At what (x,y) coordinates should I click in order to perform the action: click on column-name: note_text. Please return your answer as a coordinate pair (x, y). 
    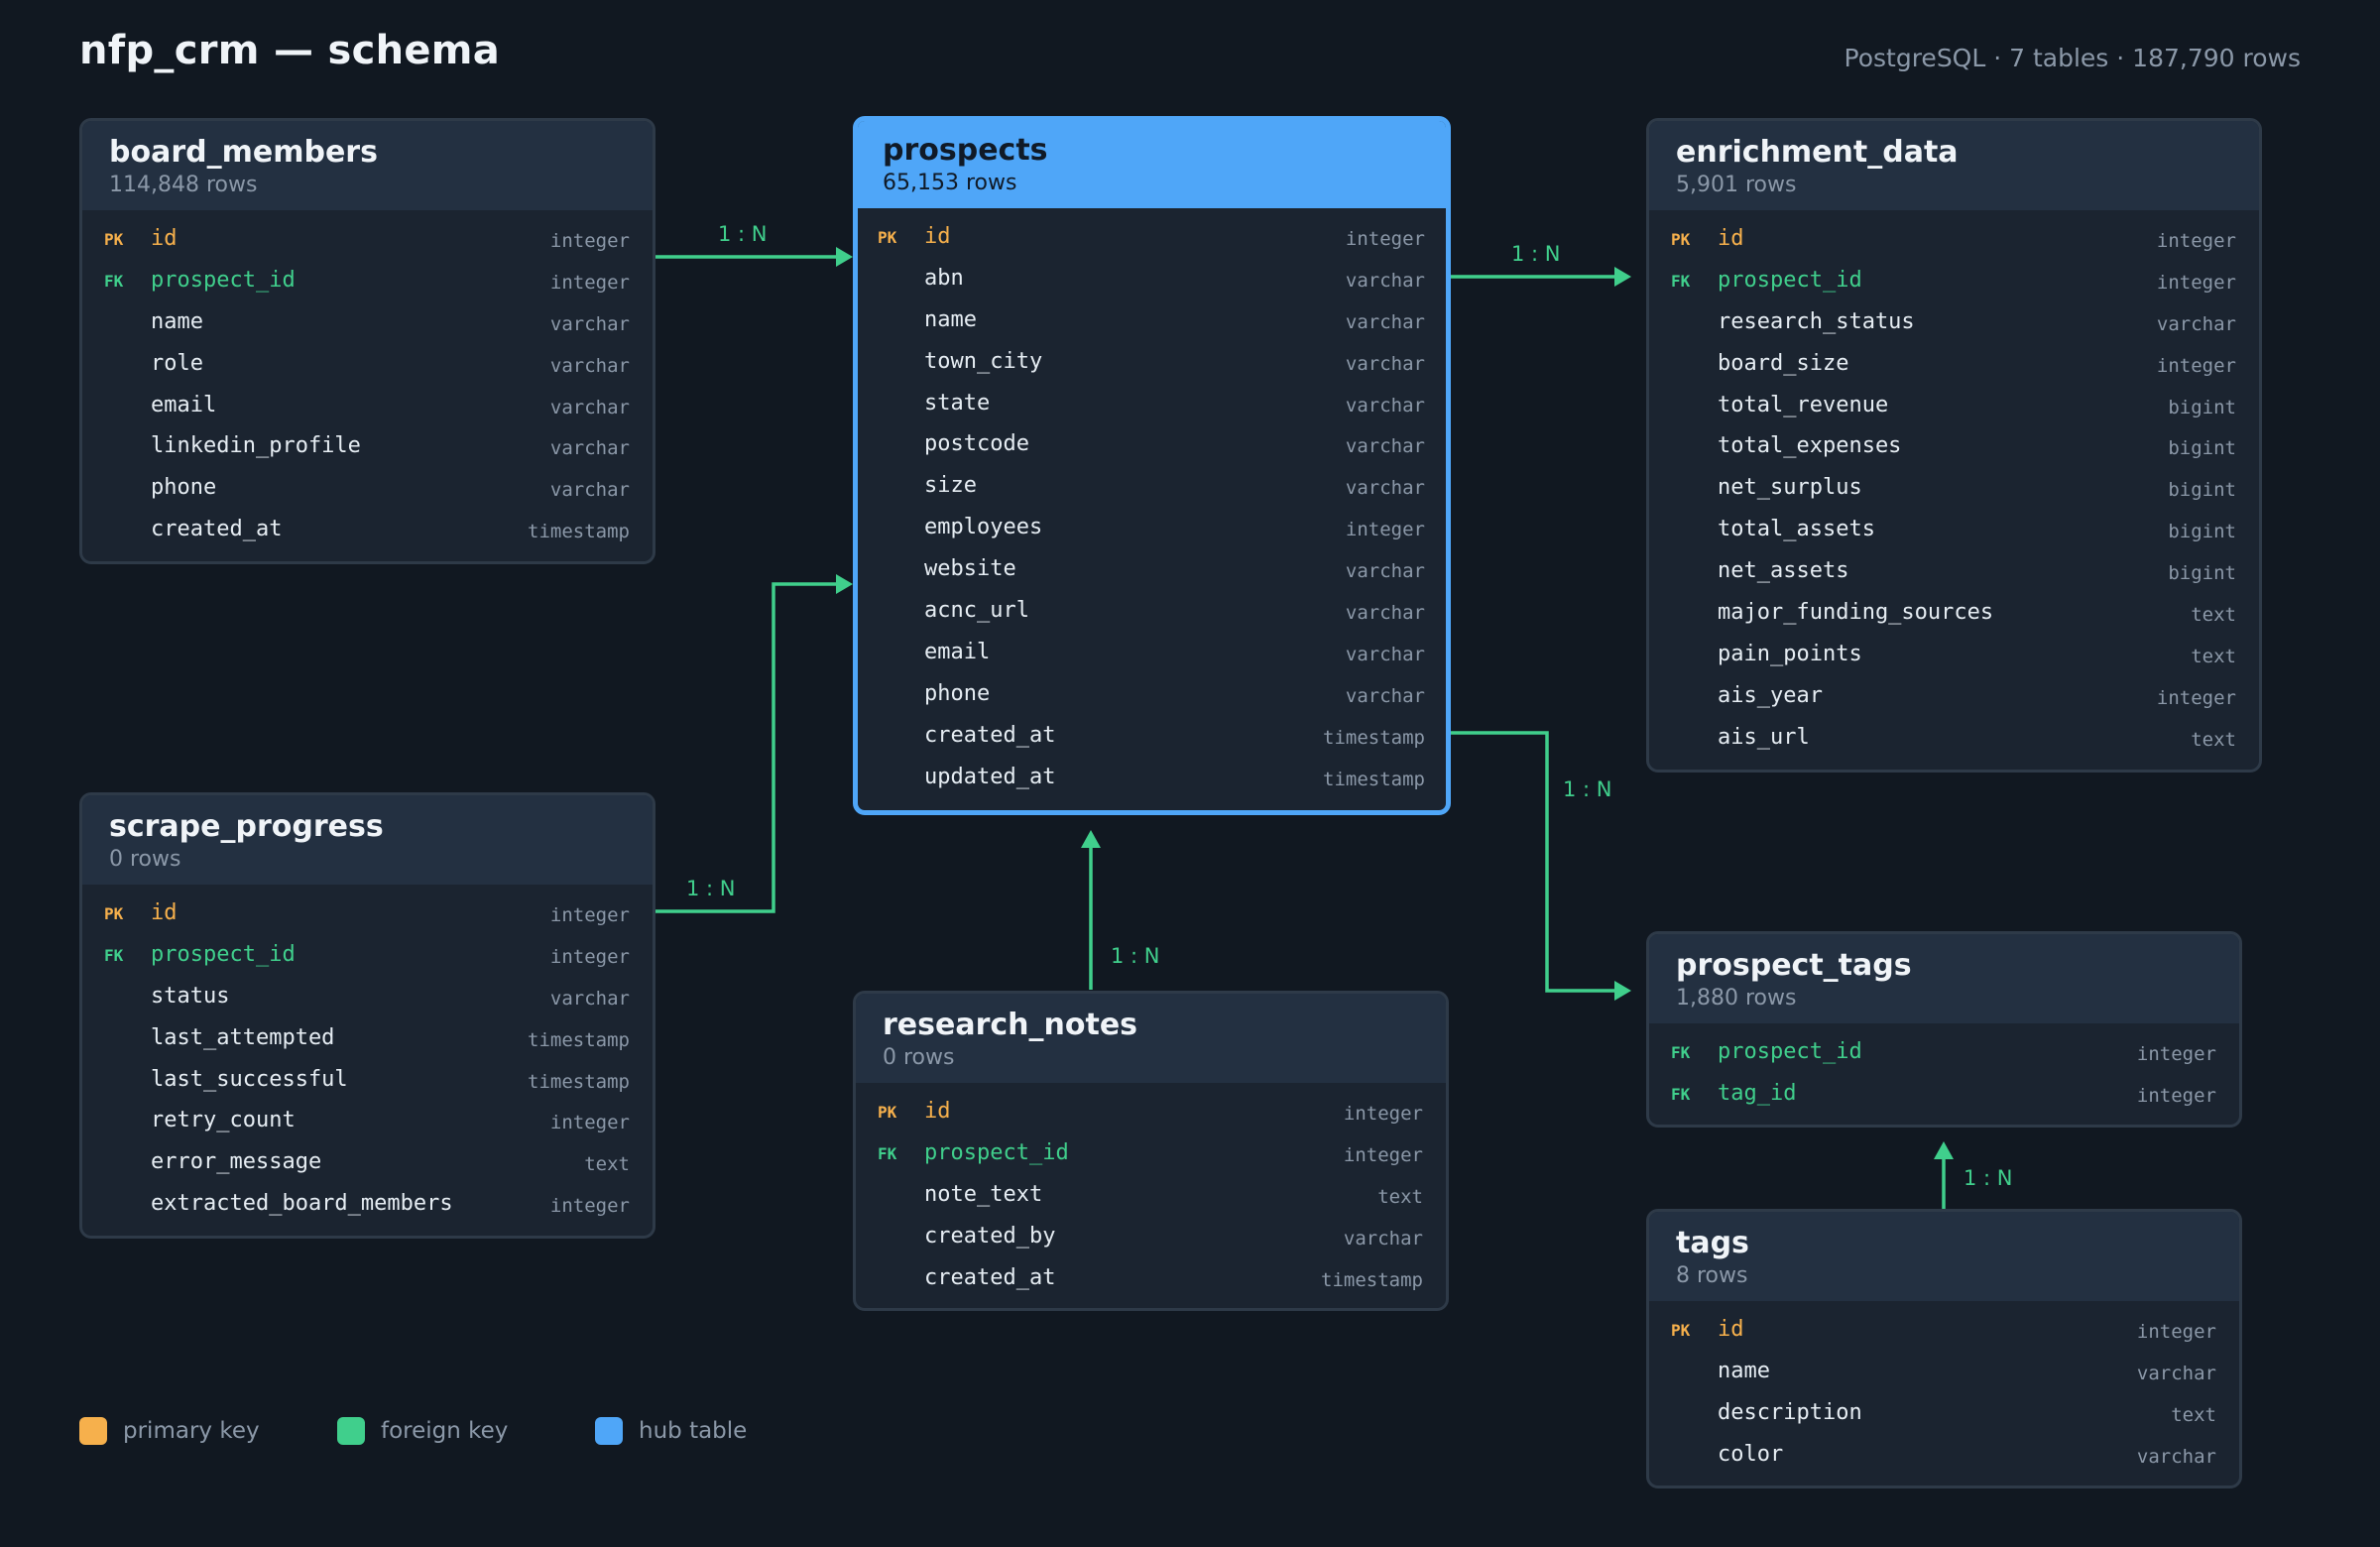
    Looking at the image, I should click on (983, 1194).